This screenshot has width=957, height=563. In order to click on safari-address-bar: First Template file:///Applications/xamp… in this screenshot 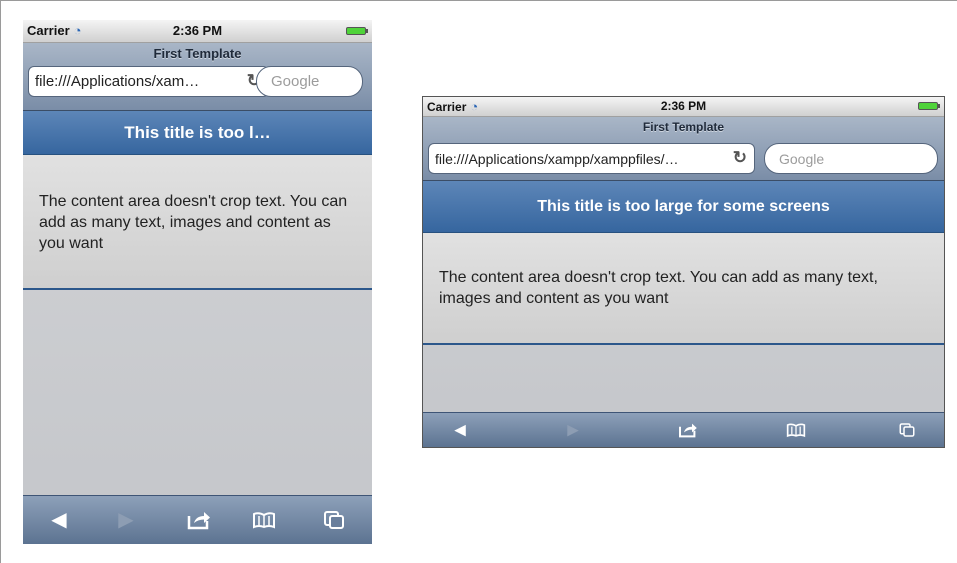, I will do `click(683, 149)`.